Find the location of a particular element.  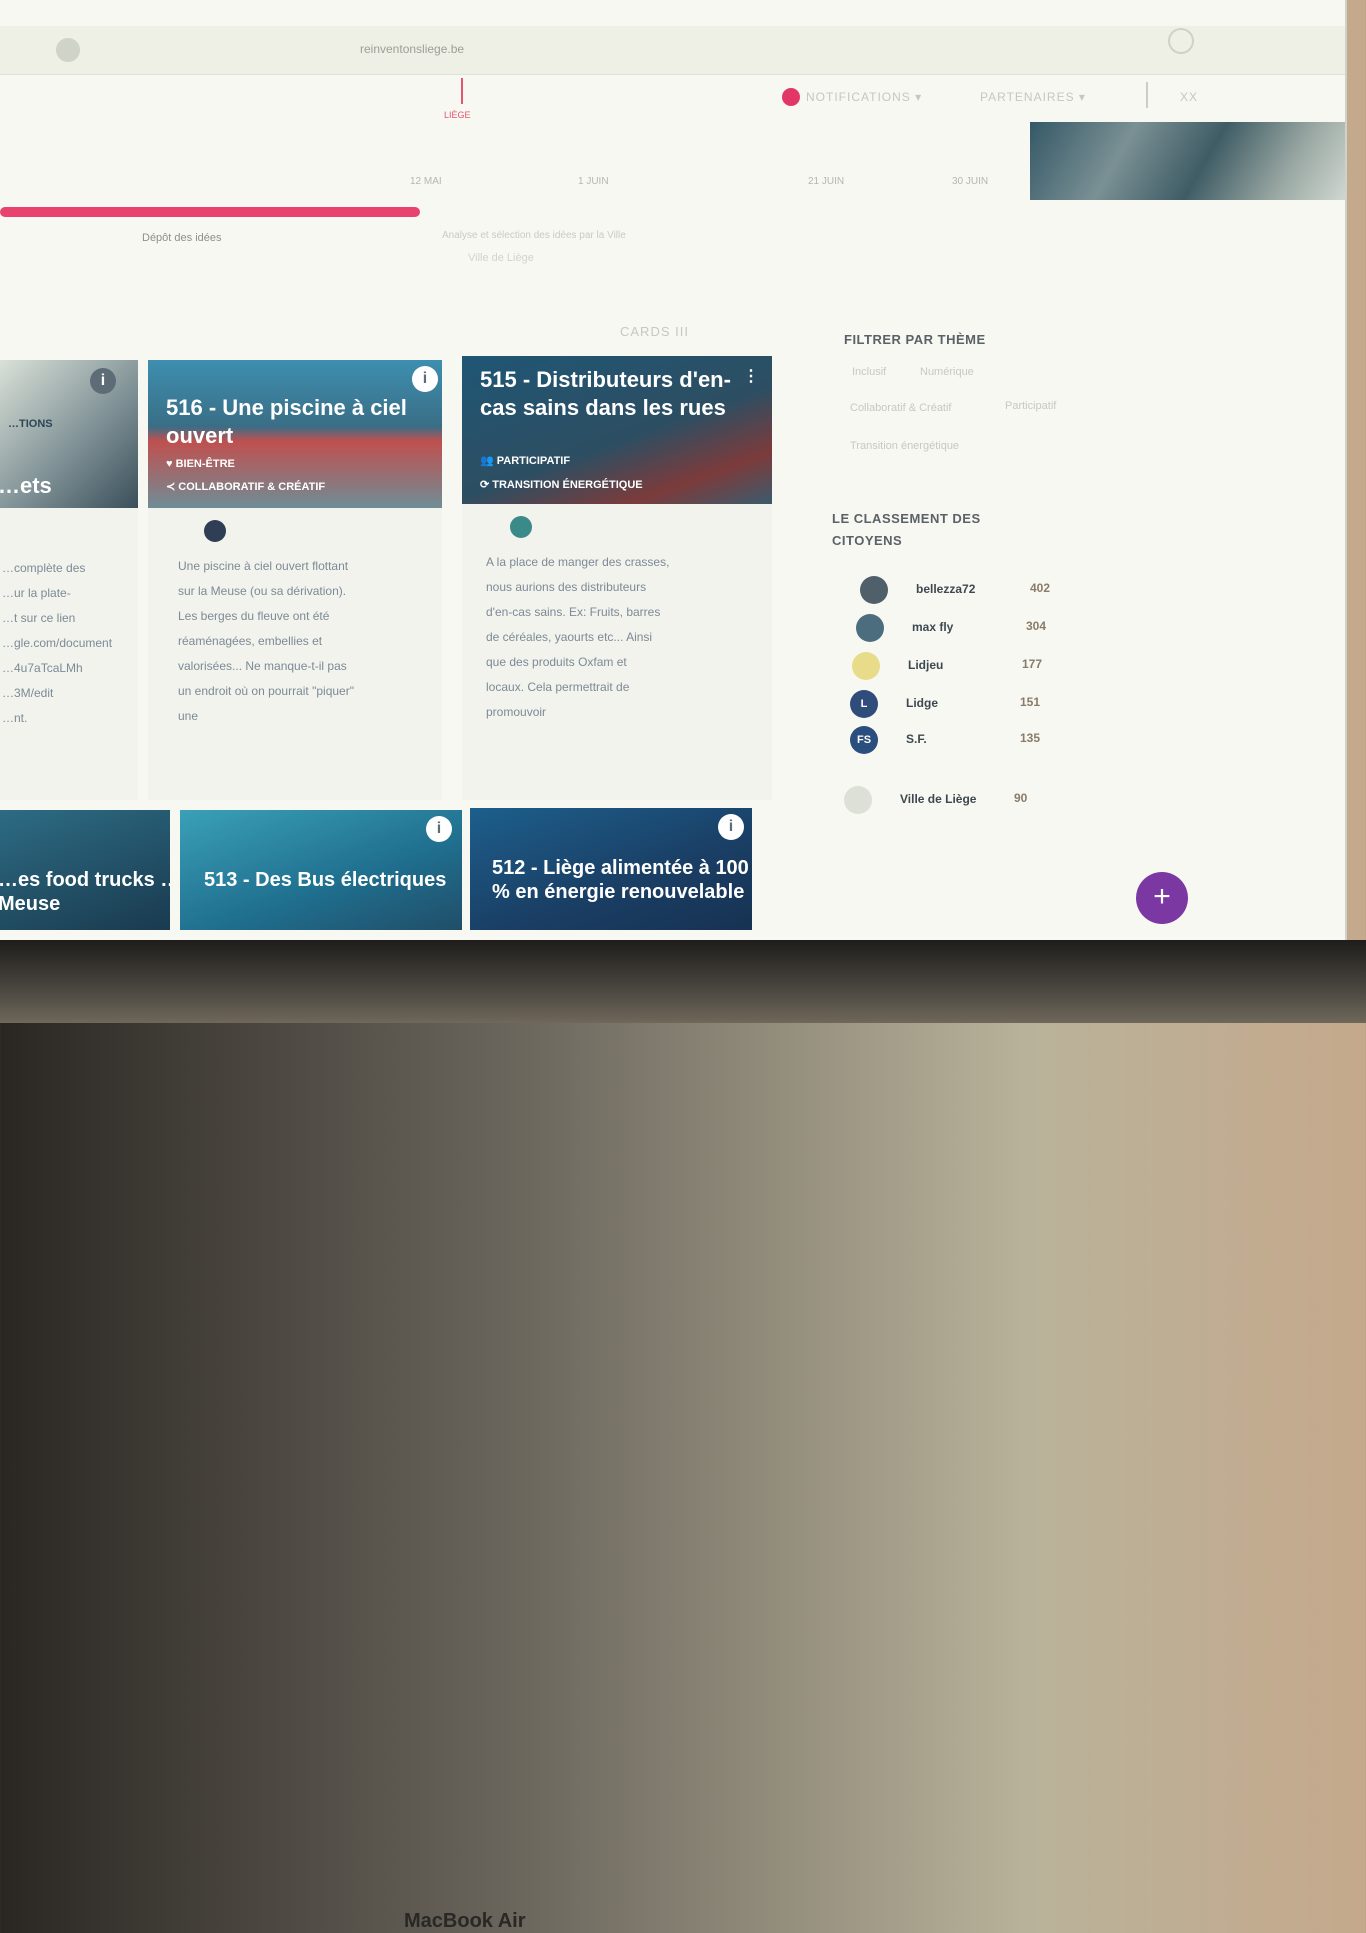

user-avatar-icon: L is located at coordinates (864, 704).